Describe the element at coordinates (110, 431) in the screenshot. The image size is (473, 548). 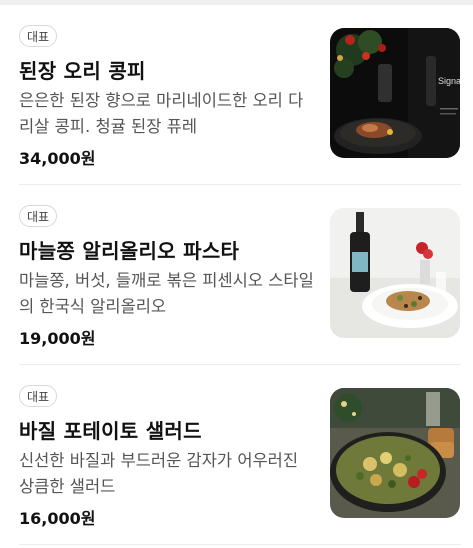
I see `menu-item-name: 바질 포테이토 샐러드` at that location.